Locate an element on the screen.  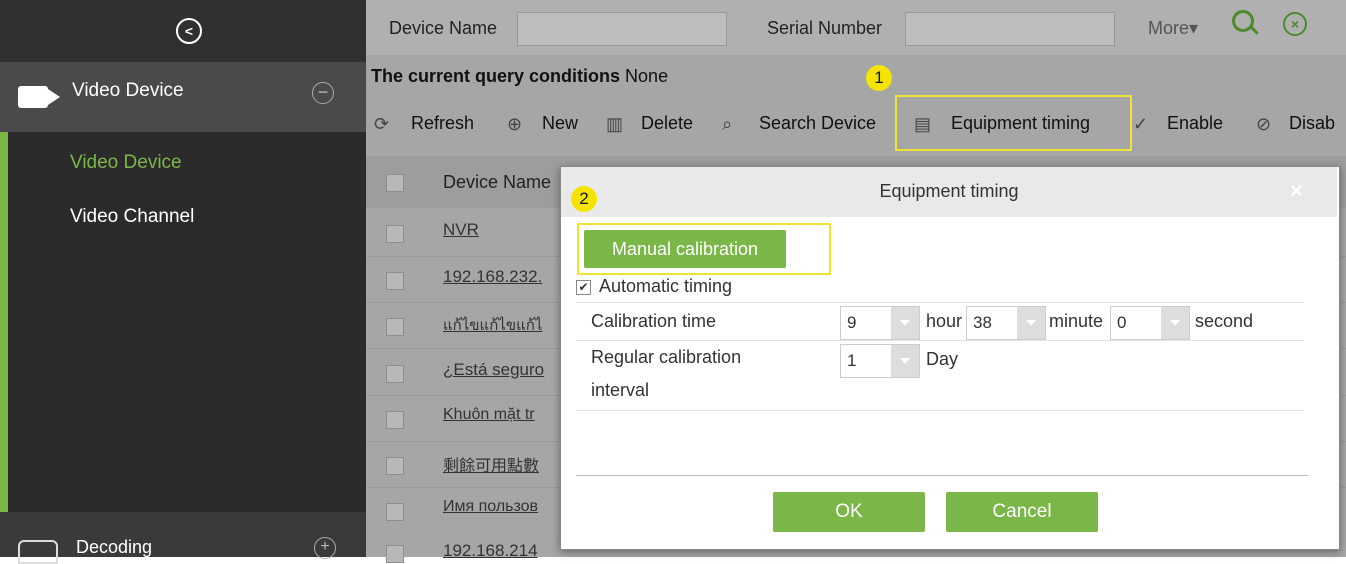
interval-unit: Day is located at coordinates (942, 359).